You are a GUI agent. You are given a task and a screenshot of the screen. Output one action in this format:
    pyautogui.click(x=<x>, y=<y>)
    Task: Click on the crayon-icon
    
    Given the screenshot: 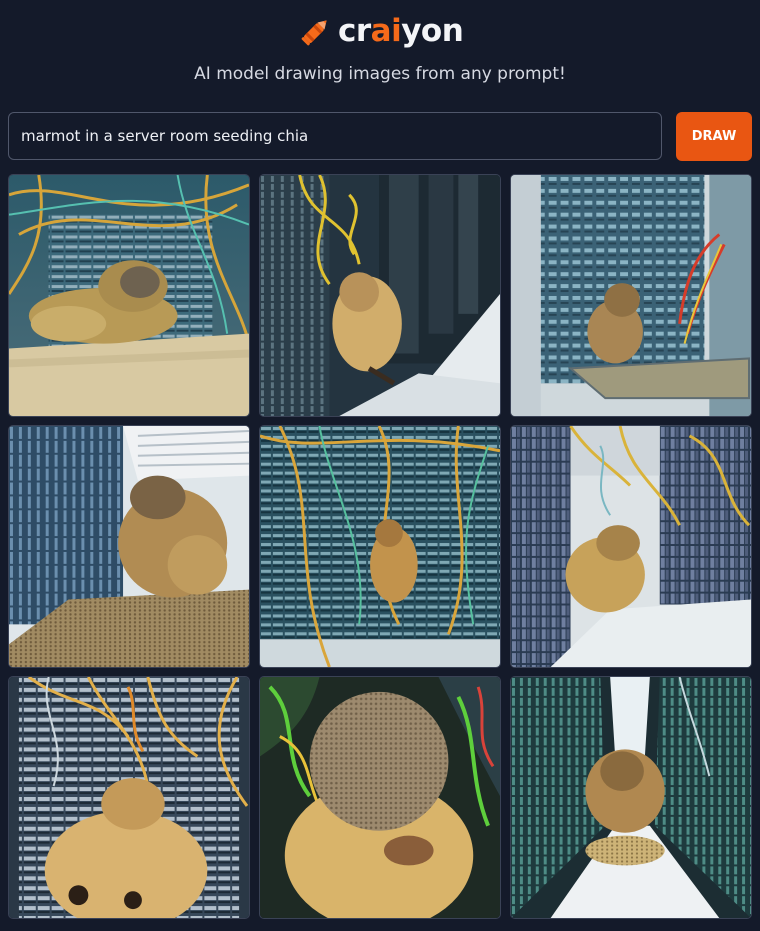 What is the action you would take?
    pyautogui.click(x=314, y=33)
    